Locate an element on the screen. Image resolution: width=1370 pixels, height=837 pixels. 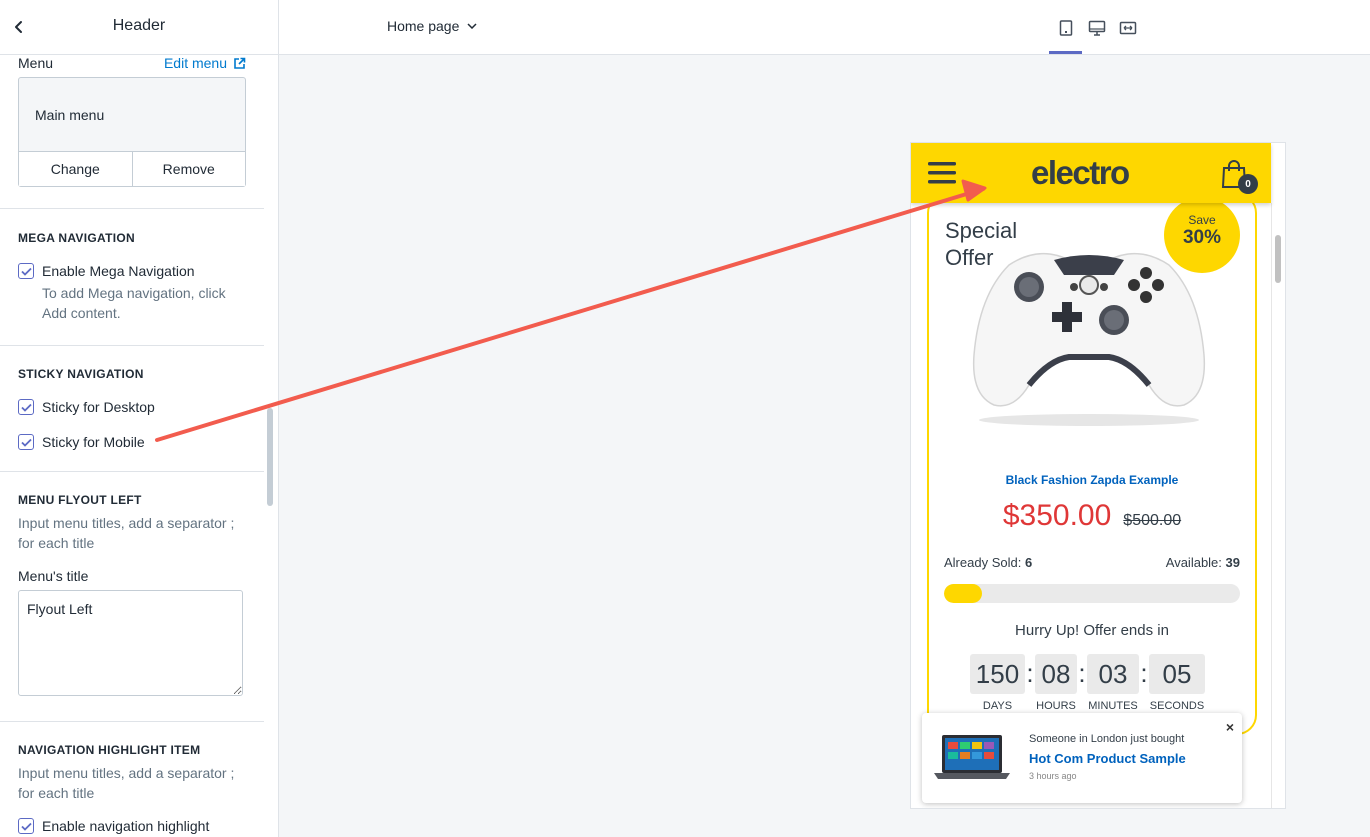
selected-menu-name: Main menu is located at coordinates (132, 115).